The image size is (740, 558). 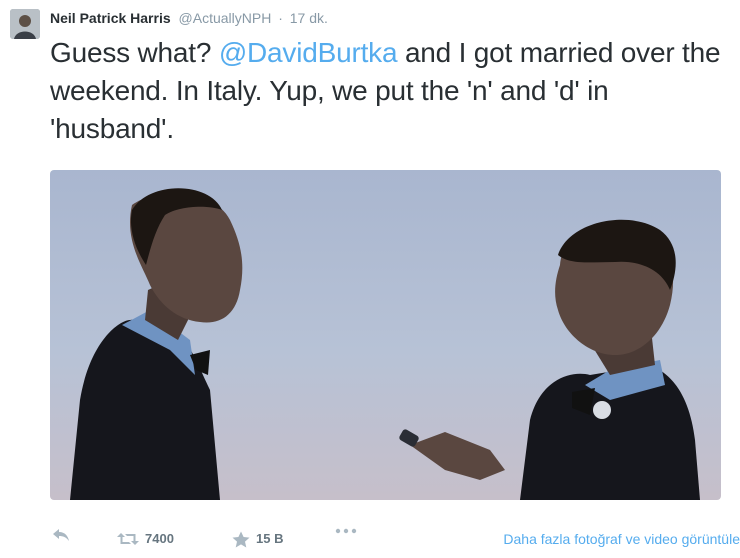 I want to click on timestamp: 17 dk., so click(x=309, y=18).